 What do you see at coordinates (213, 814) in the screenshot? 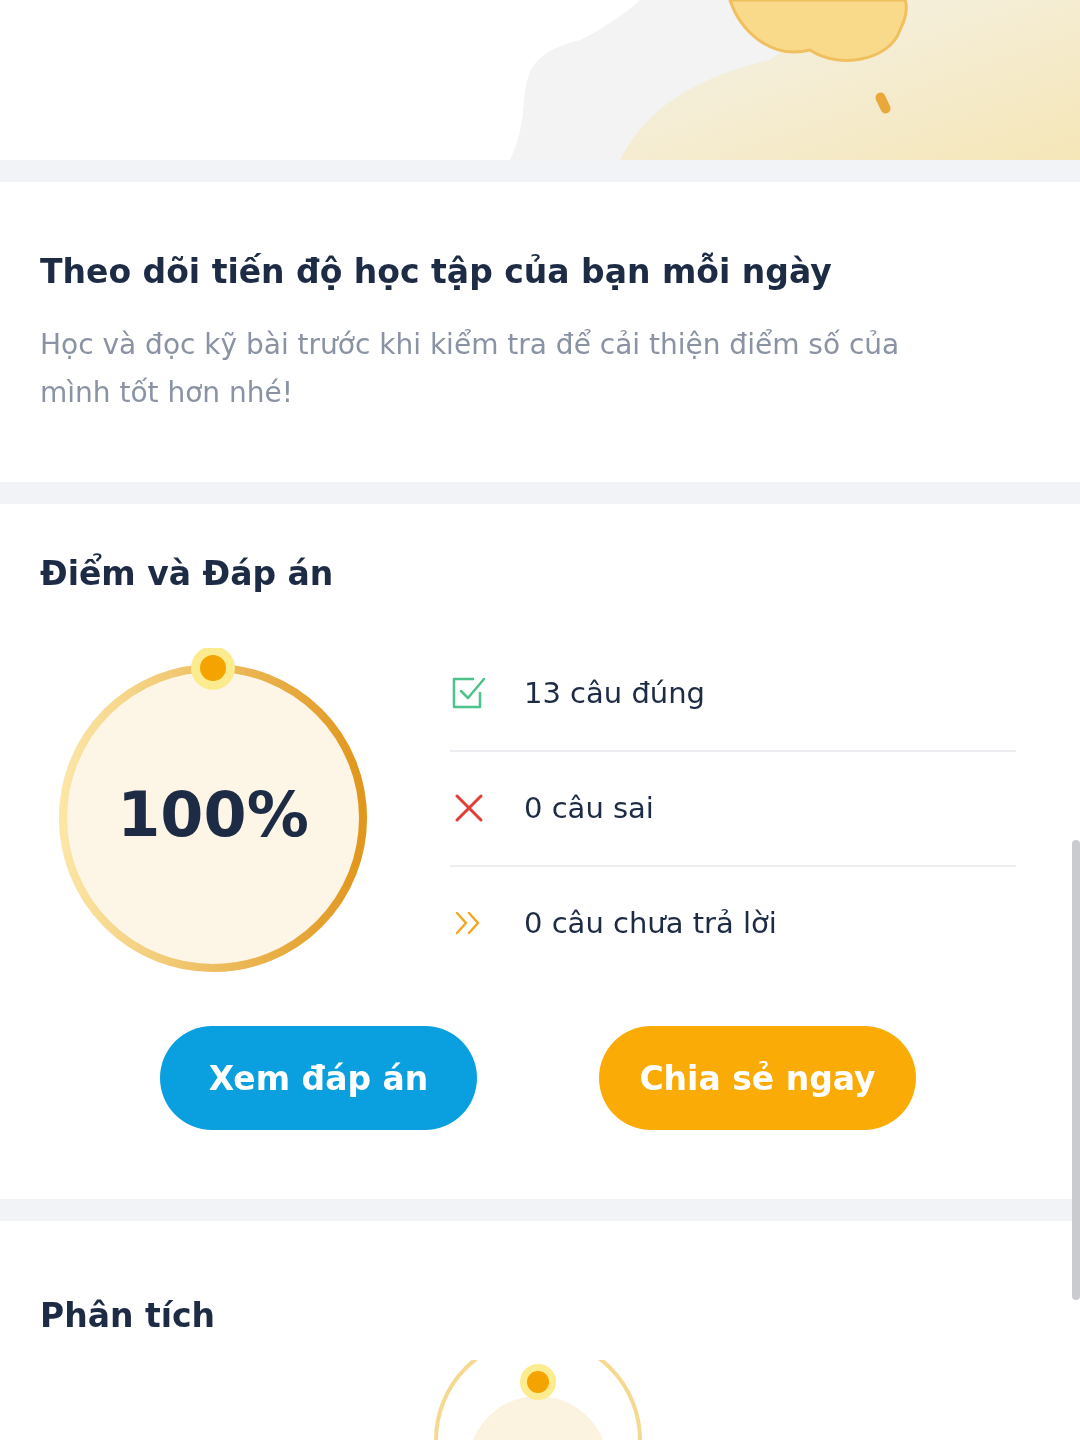
I see `score-percent: 100%` at bounding box center [213, 814].